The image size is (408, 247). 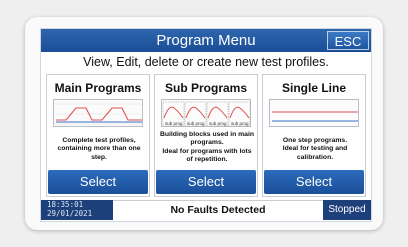 What do you see at coordinates (348, 40) in the screenshot?
I see `esc-button: ESC` at bounding box center [348, 40].